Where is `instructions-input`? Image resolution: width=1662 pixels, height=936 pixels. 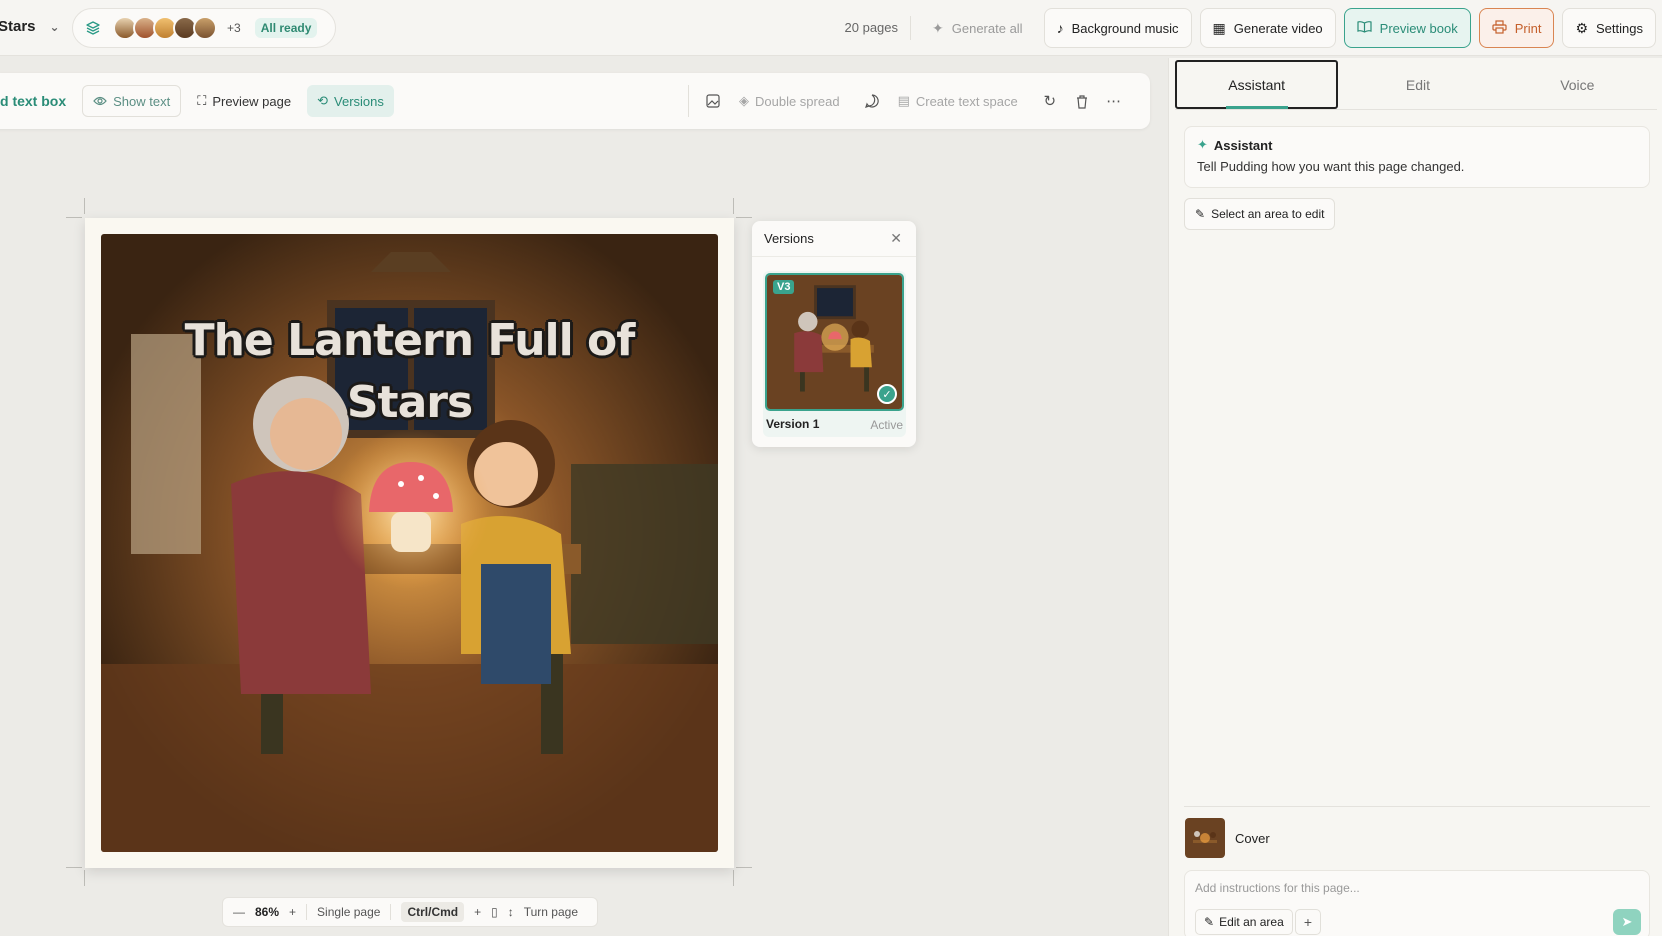
instructions-input is located at coordinates (1415, 888).